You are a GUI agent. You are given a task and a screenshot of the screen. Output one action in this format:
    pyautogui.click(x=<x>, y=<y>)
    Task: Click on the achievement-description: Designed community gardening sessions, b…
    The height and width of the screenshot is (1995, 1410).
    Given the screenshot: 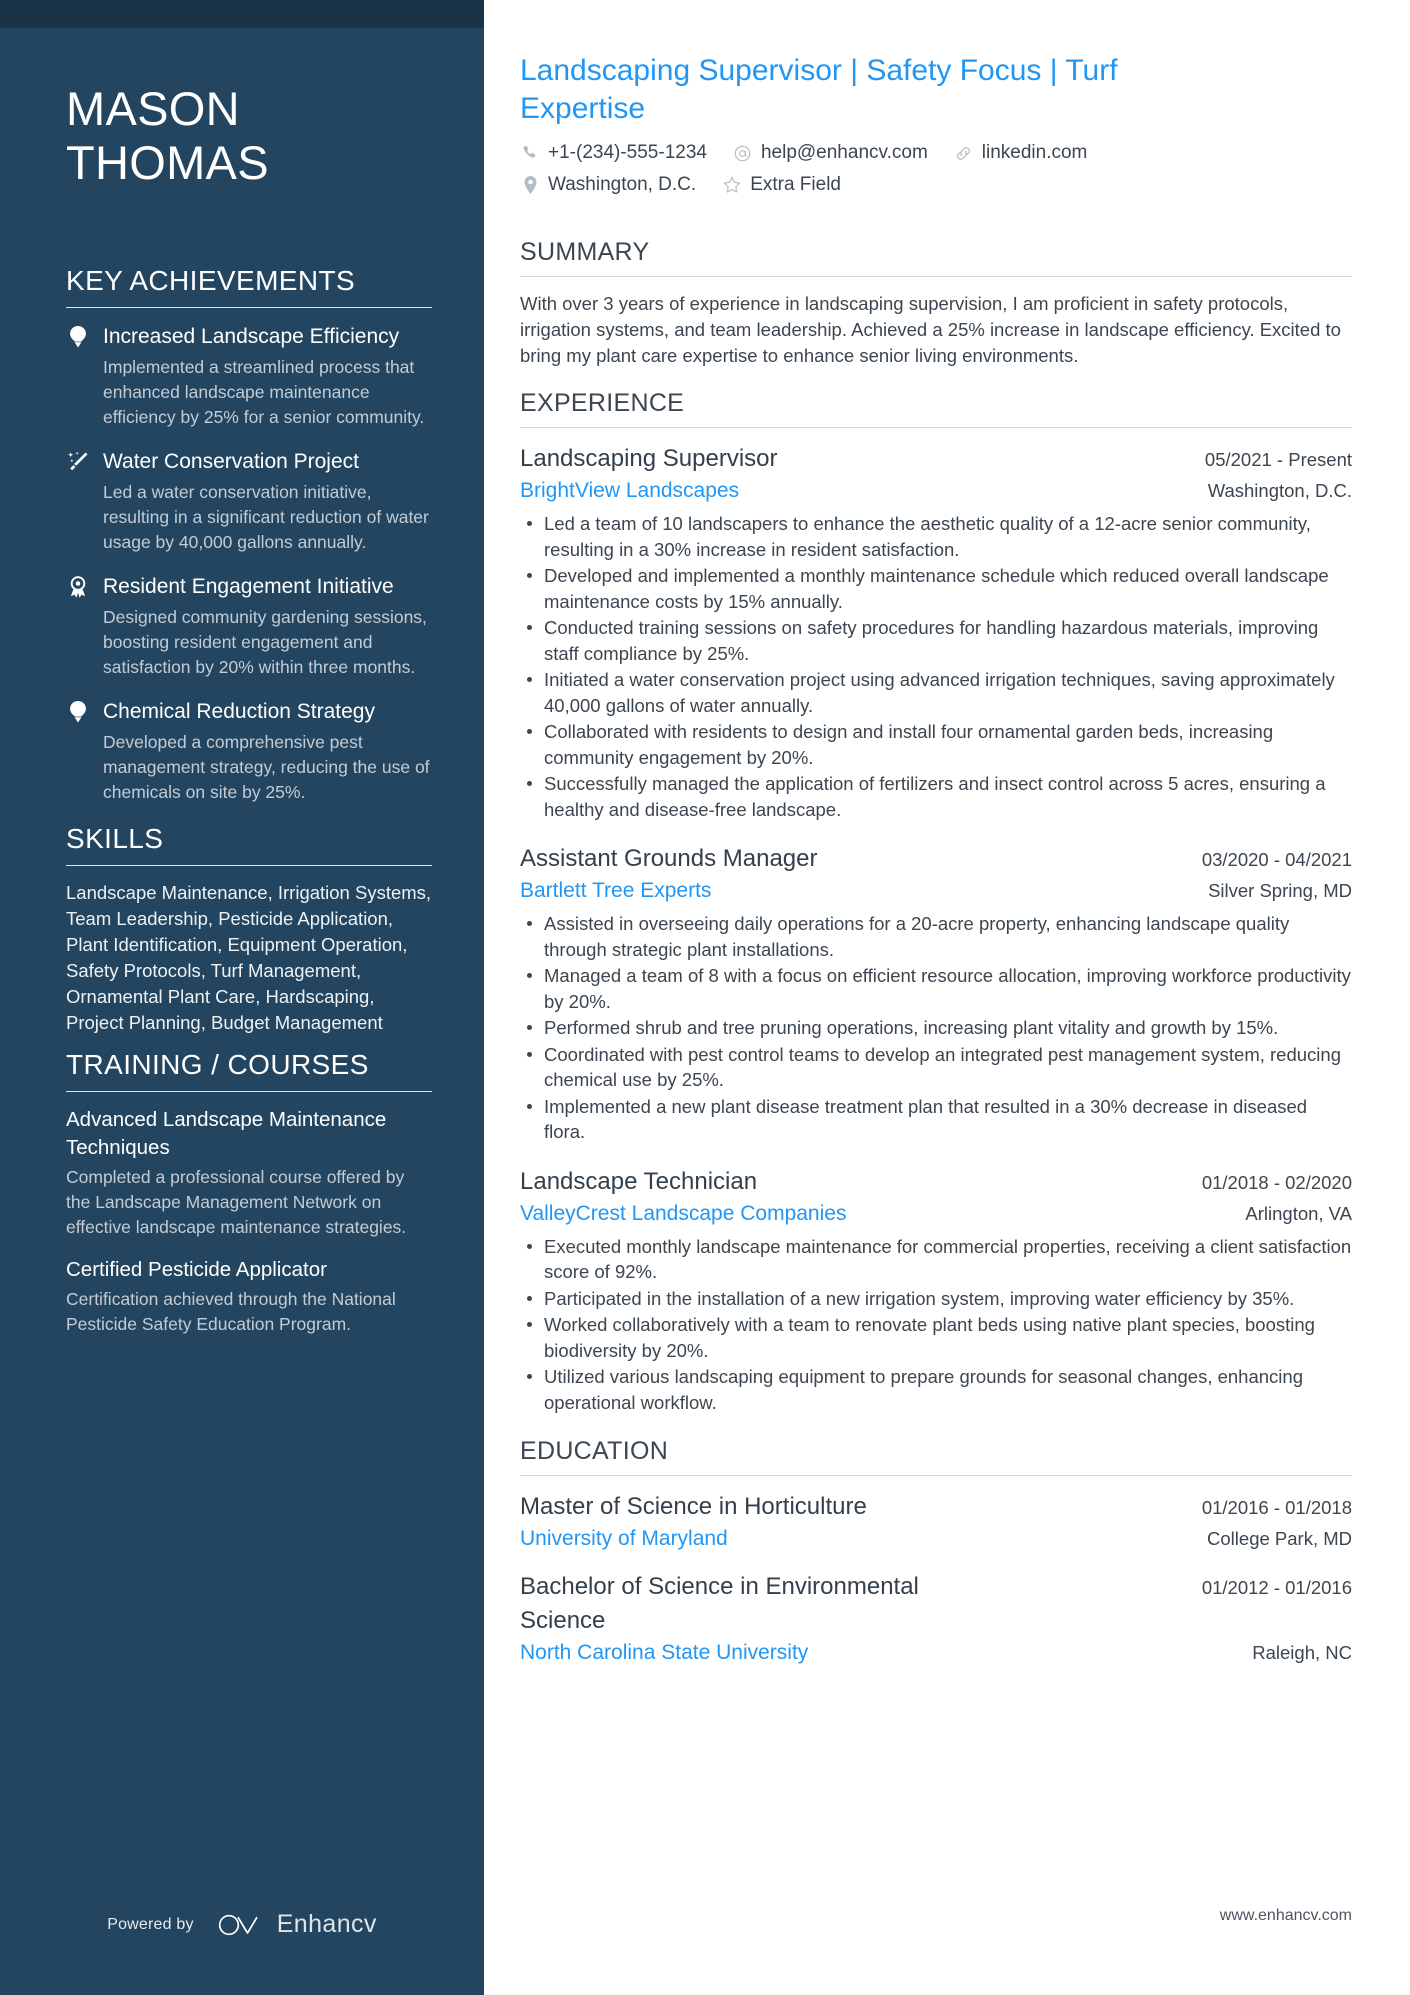 What is the action you would take?
    pyautogui.click(x=265, y=642)
    